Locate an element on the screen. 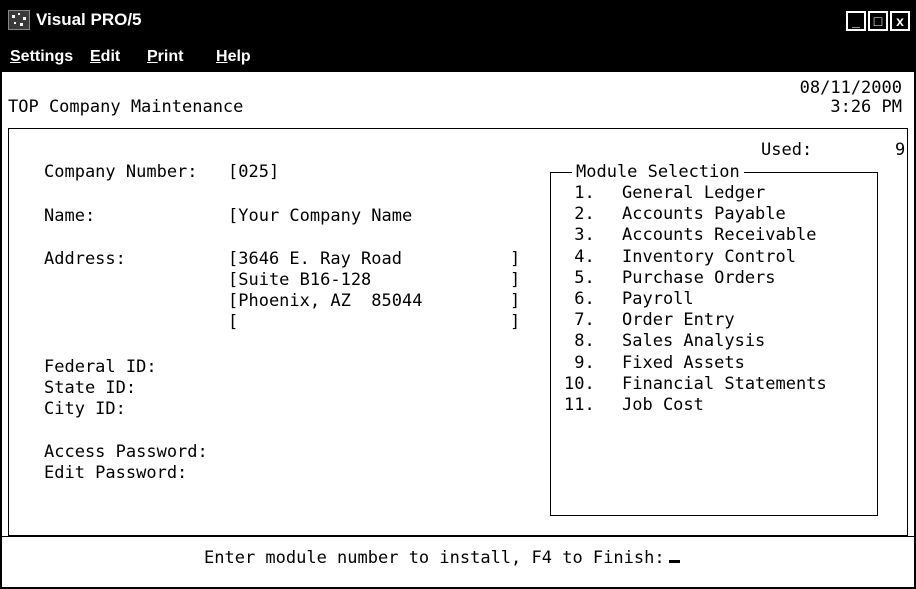  address-line-1-field: [3646 E. Ray Road is located at coordinates (315, 259).